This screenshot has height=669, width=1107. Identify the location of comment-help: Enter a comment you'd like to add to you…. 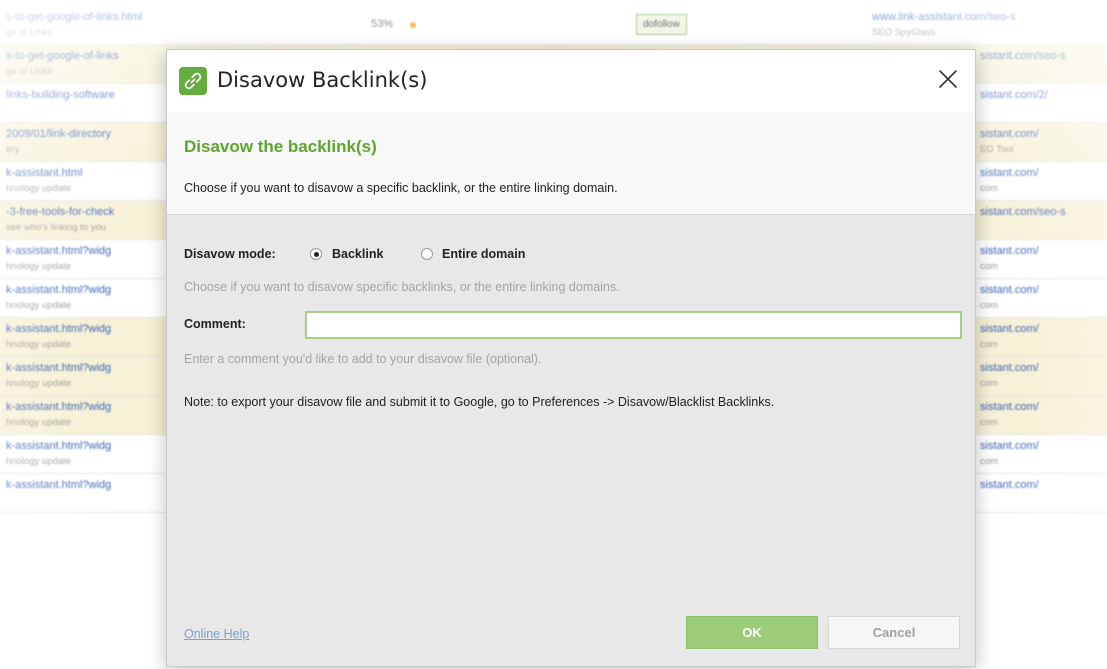
(363, 359).